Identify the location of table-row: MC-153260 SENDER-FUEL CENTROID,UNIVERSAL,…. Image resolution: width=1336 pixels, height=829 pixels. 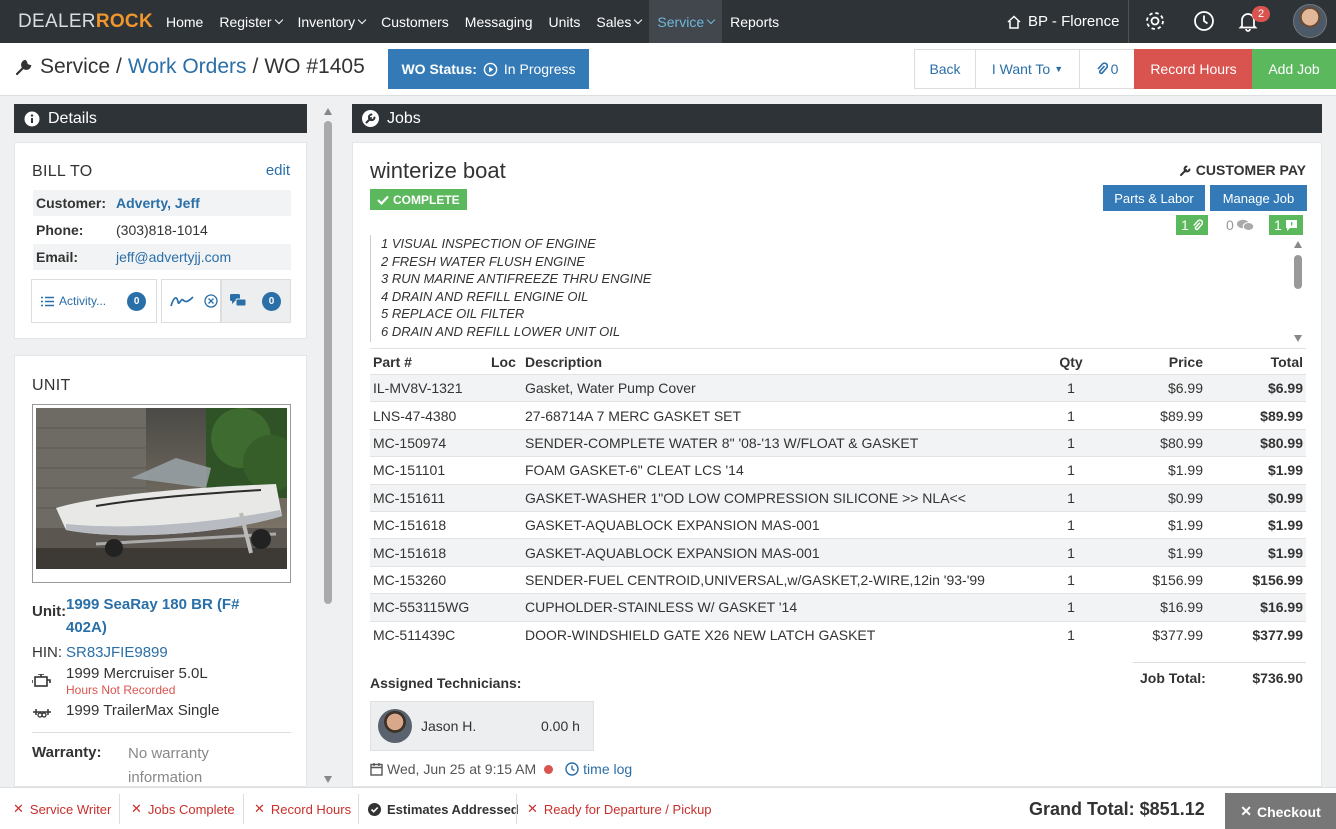
(838, 579).